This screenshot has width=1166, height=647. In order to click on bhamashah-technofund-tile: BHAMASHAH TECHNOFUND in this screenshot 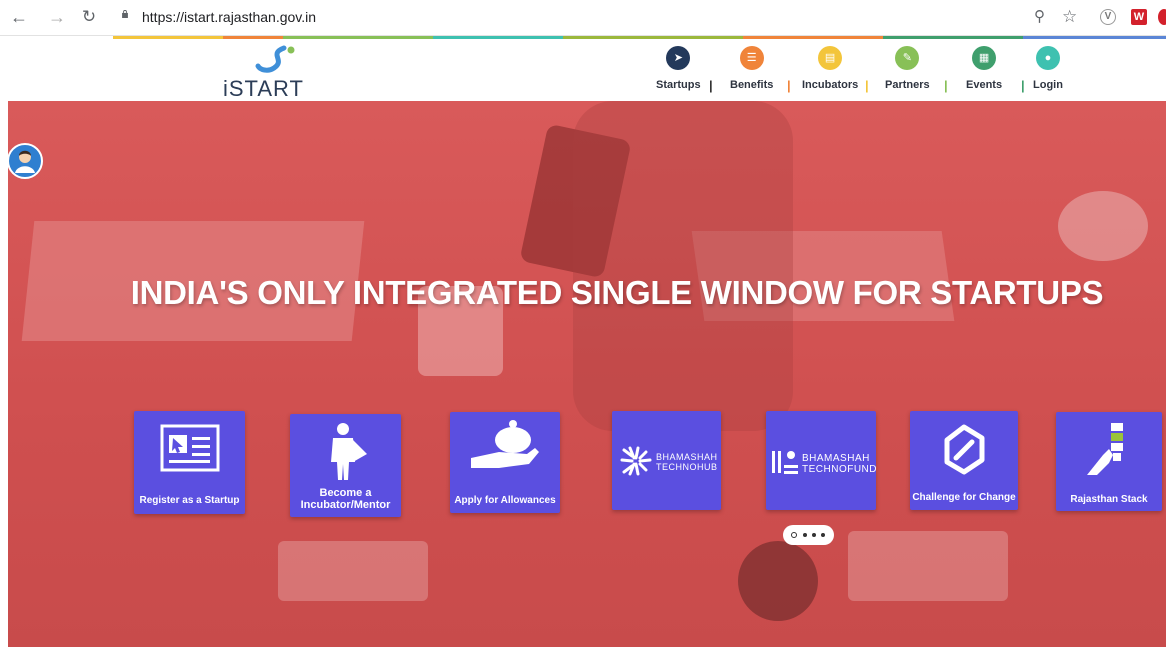, I will do `click(821, 460)`.